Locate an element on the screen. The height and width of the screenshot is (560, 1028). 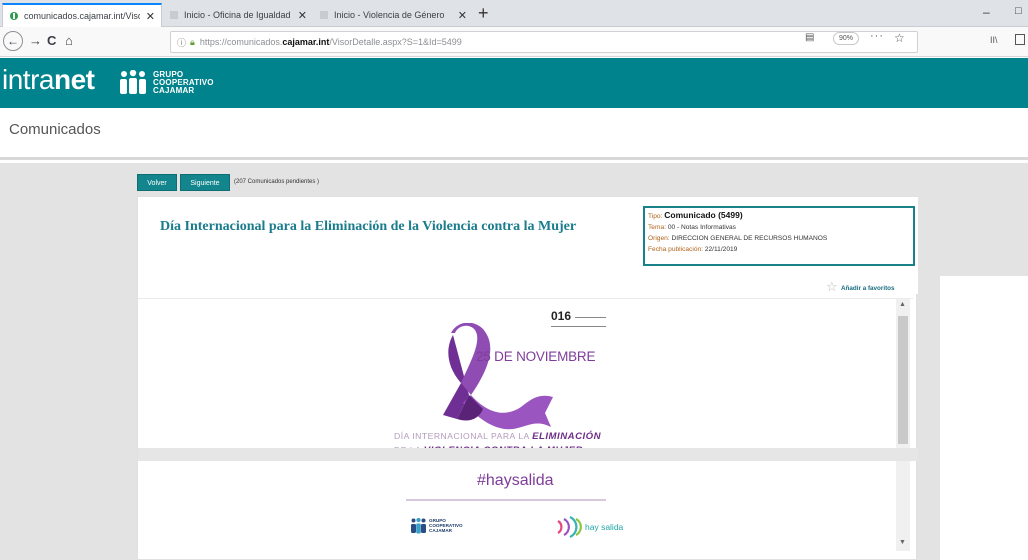
campaign-hashtag: #haysalida is located at coordinates (515, 480).